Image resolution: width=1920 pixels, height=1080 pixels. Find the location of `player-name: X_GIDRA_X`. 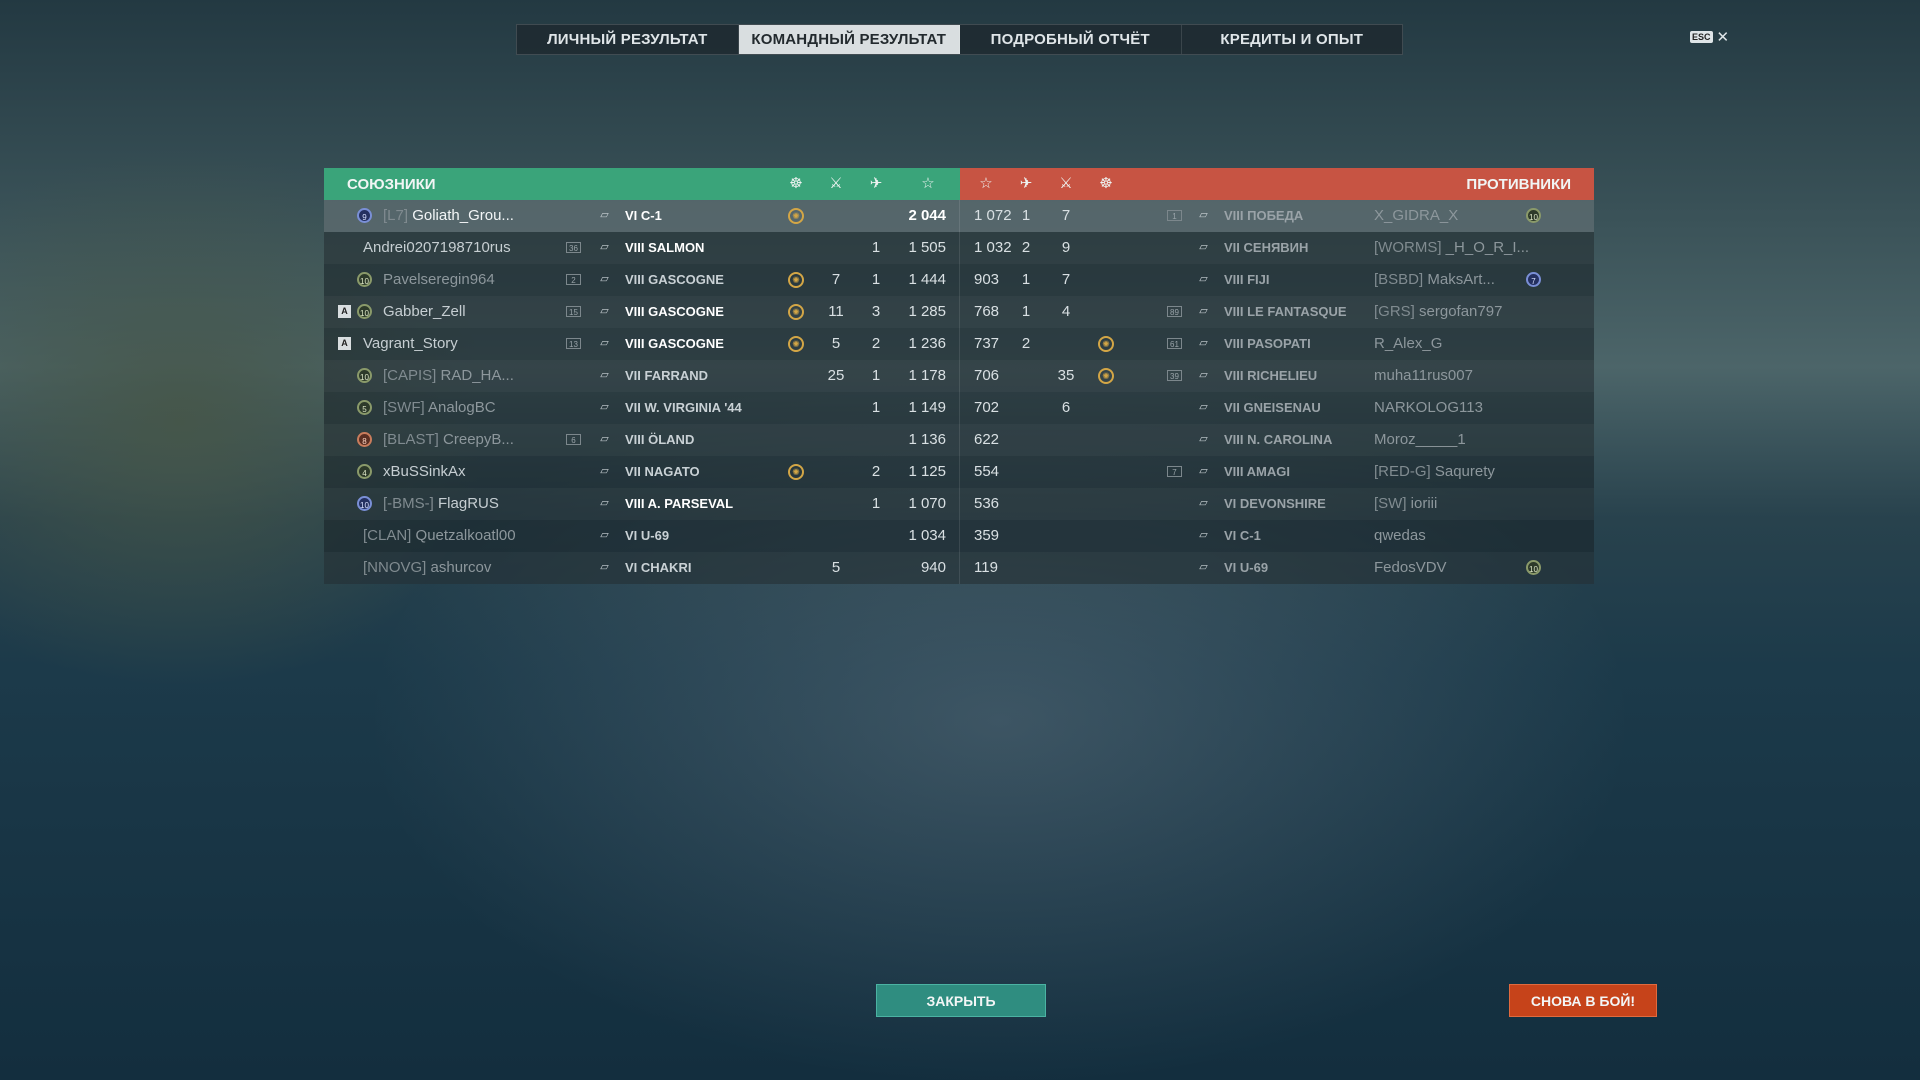

player-name: X_GIDRA_X is located at coordinates (1416, 216).